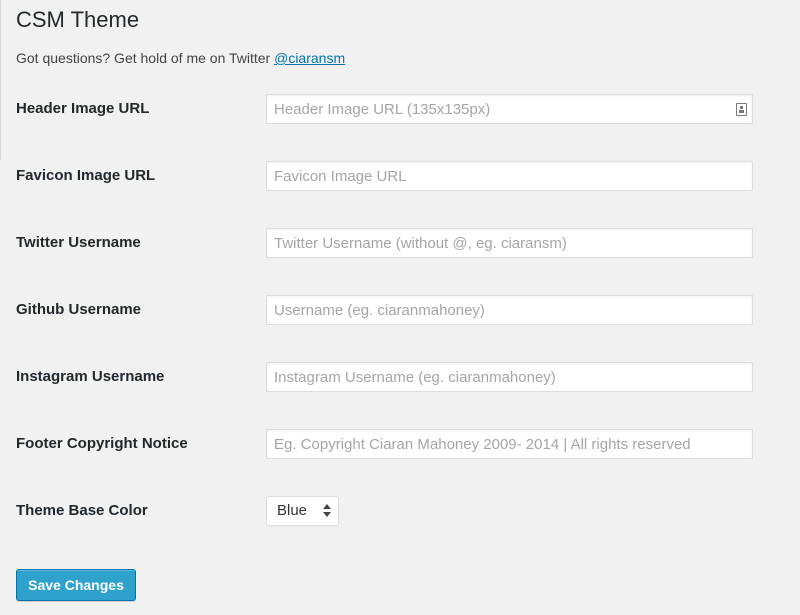 The image size is (800, 615). Describe the element at coordinates (509, 310) in the screenshot. I see `github-username-input` at that location.